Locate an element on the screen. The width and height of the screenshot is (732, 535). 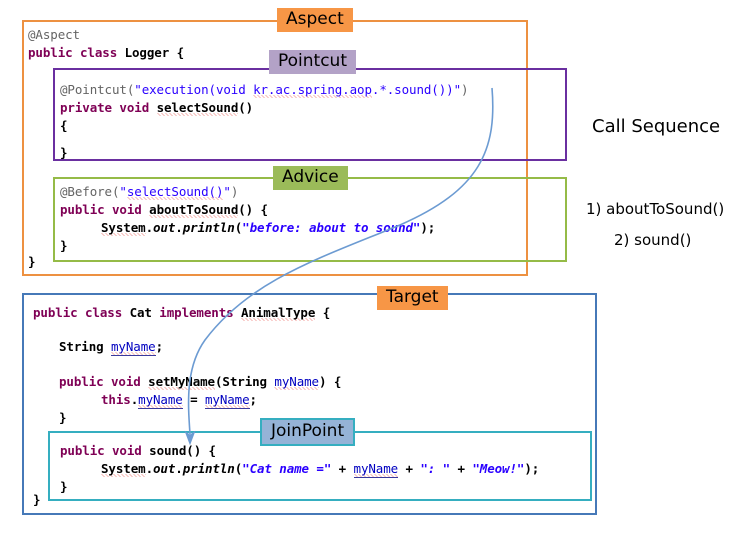
call-sequence-title: Call Sequence is located at coordinates (656, 126).